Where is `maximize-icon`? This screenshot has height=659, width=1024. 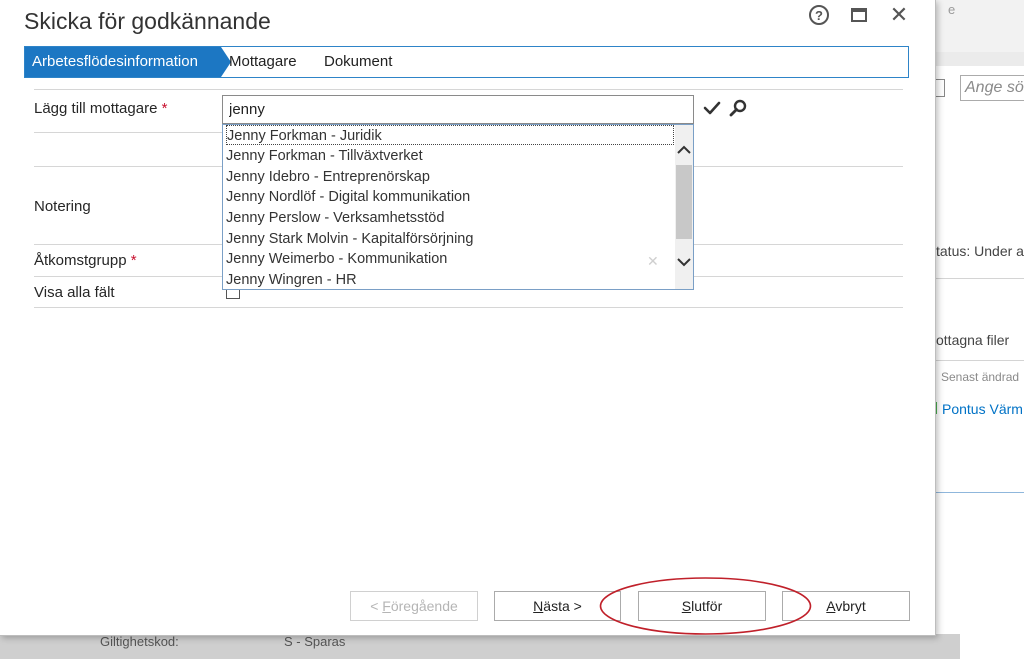 maximize-icon is located at coordinates (859, 15).